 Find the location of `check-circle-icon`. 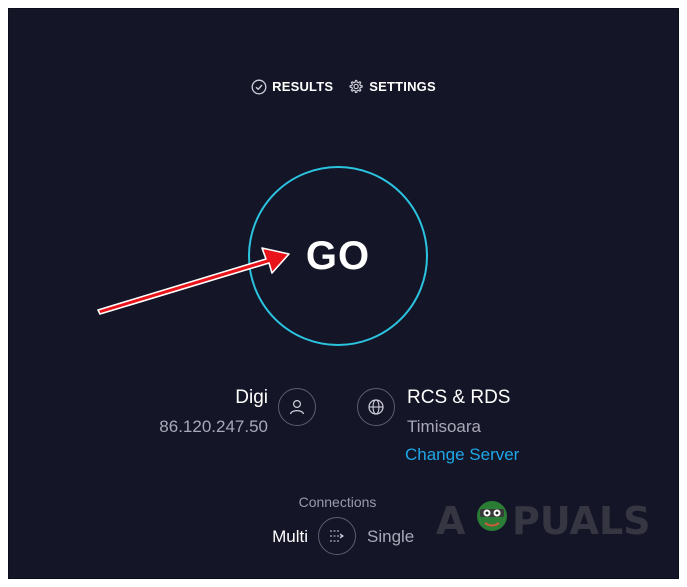

check-circle-icon is located at coordinates (259, 86).